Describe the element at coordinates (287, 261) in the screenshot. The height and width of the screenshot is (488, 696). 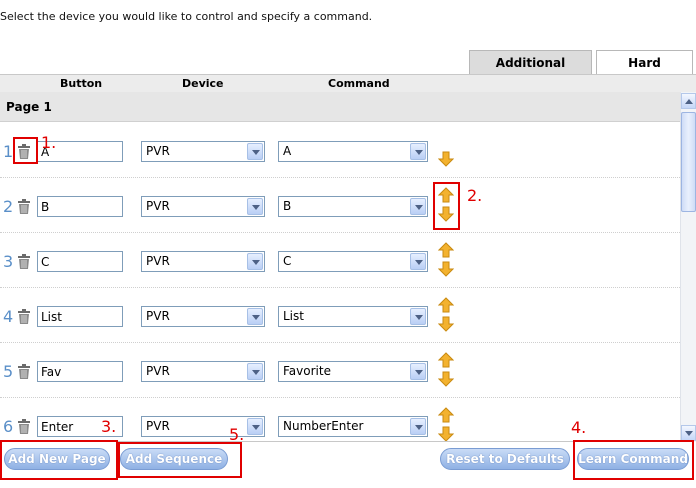
I see `command-select-value: C` at that location.